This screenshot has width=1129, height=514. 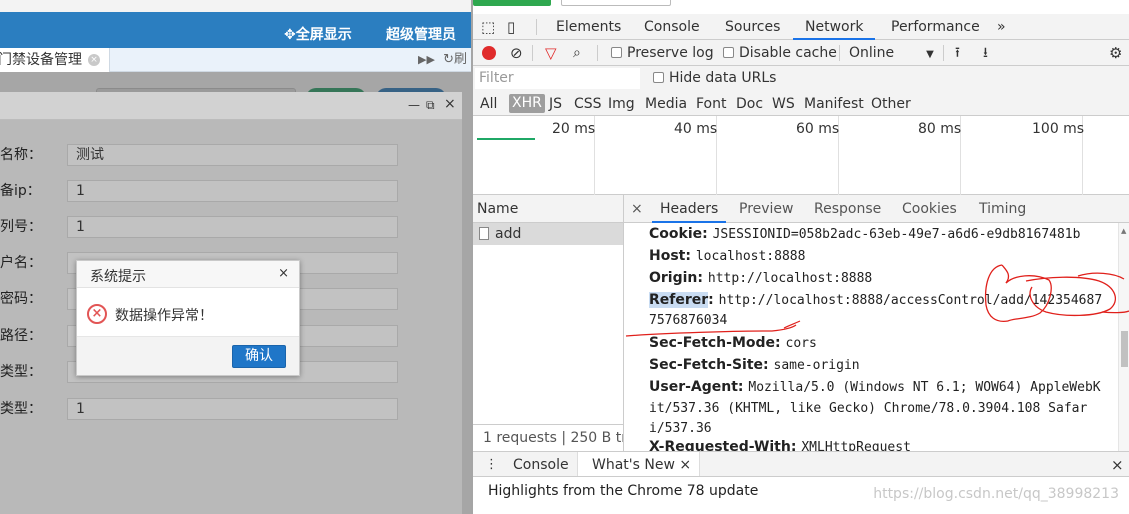 What do you see at coordinates (488, 27) in the screenshot?
I see `inspect-icon: ⬚` at bounding box center [488, 27].